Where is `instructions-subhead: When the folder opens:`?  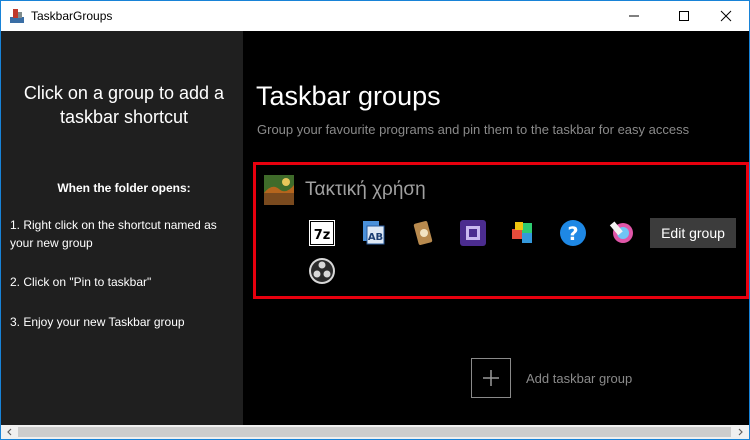 instructions-subhead: When the folder opens: is located at coordinates (124, 188).